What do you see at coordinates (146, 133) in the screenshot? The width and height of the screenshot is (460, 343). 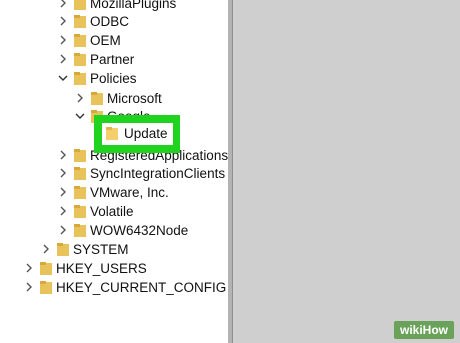 I see `tree-item-update-label: Update` at bounding box center [146, 133].